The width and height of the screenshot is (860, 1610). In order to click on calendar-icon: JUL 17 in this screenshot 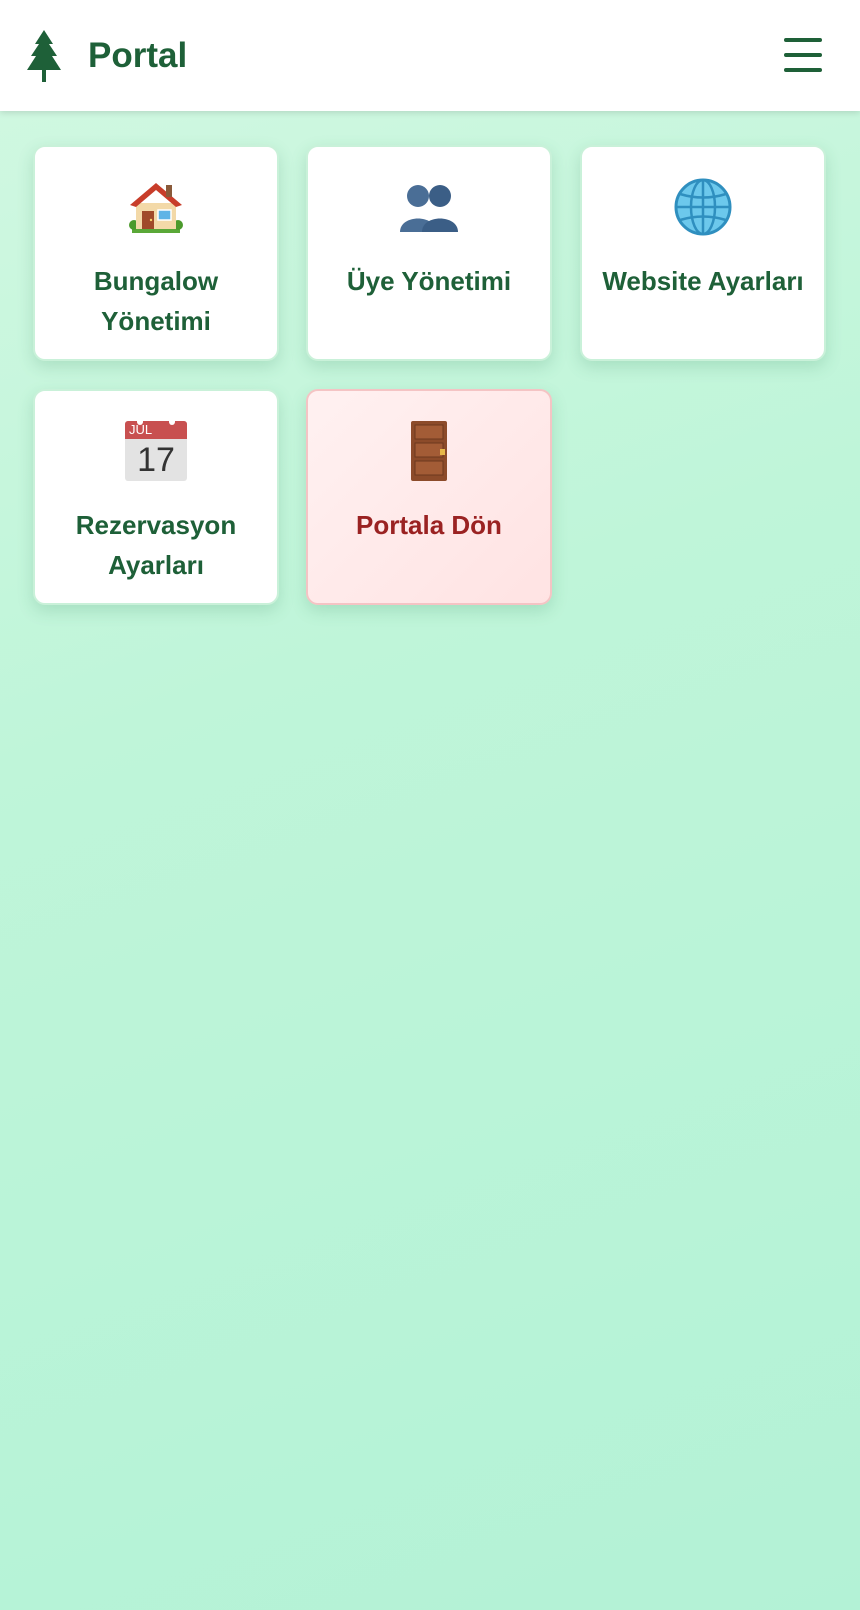, I will do `click(156, 450)`.